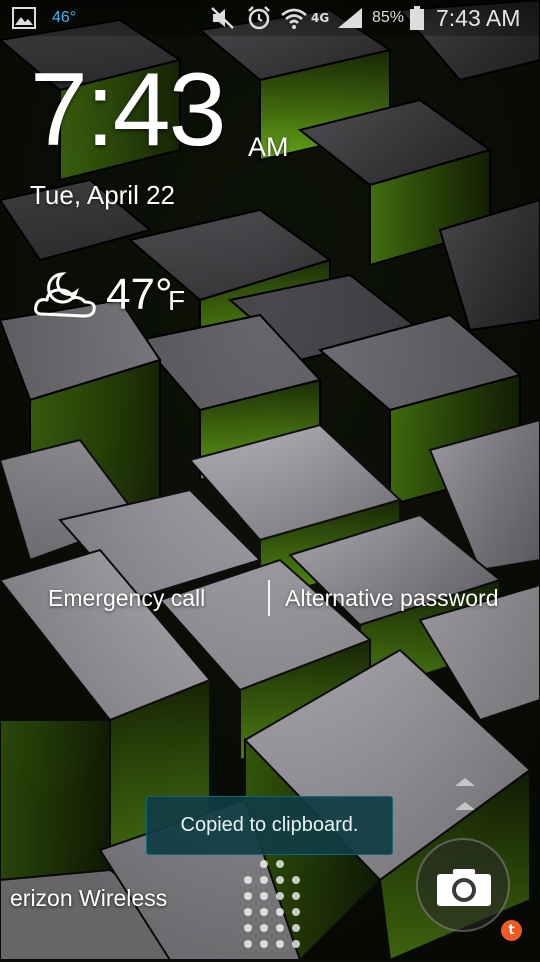  I want to click on moon-cloud-icon, so click(67, 296).